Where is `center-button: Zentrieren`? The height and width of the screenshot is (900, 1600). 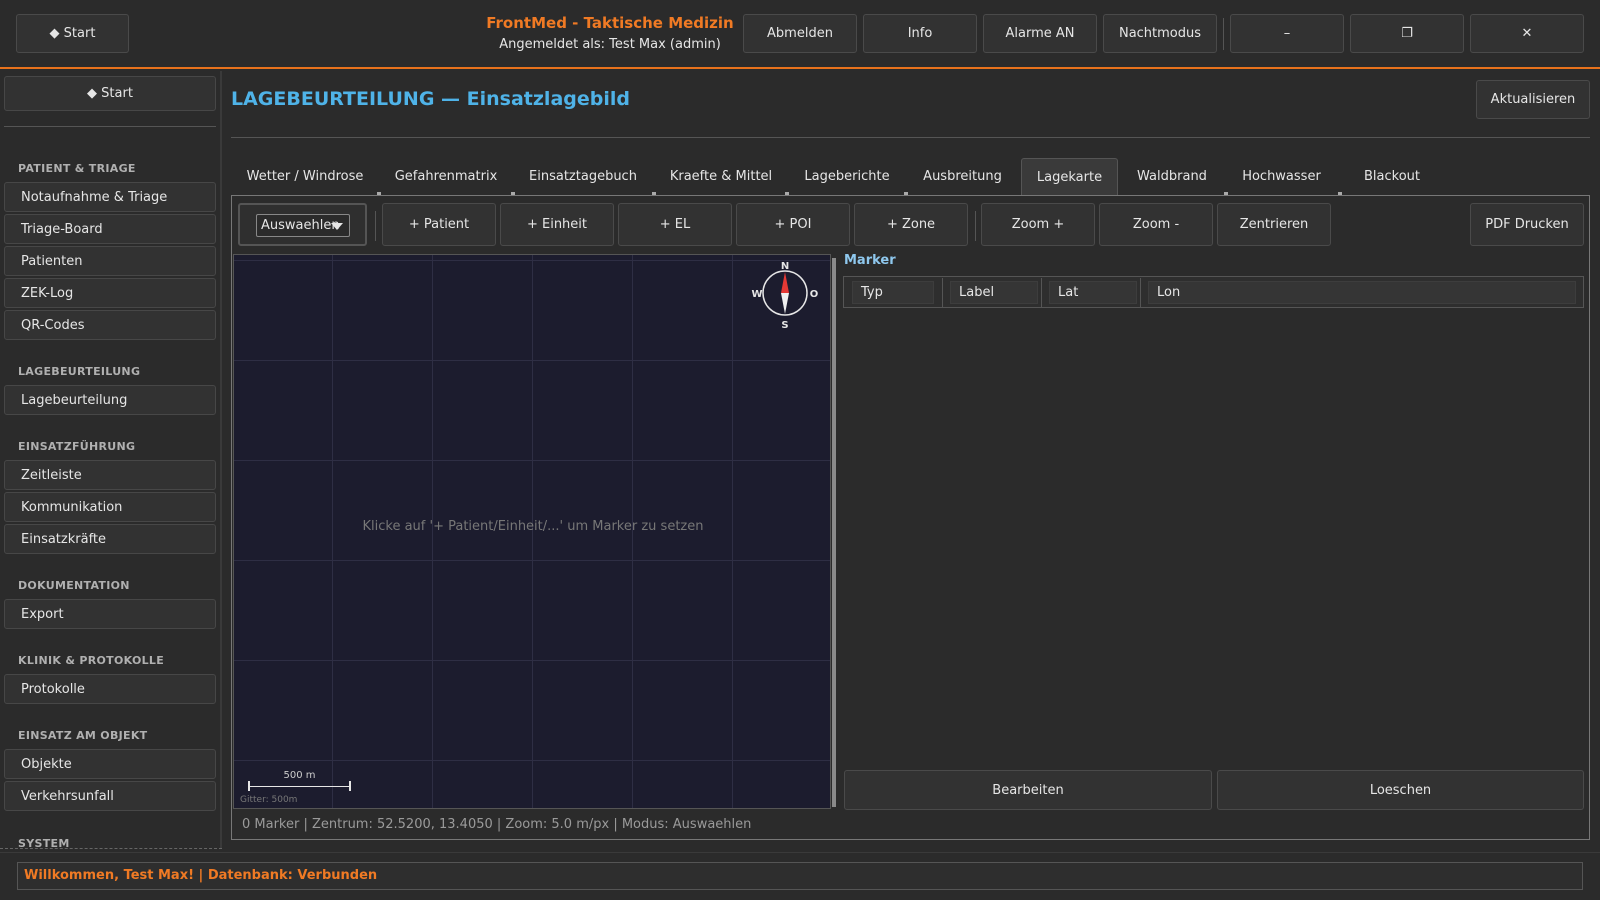 center-button: Zentrieren is located at coordinates (1274, 224).